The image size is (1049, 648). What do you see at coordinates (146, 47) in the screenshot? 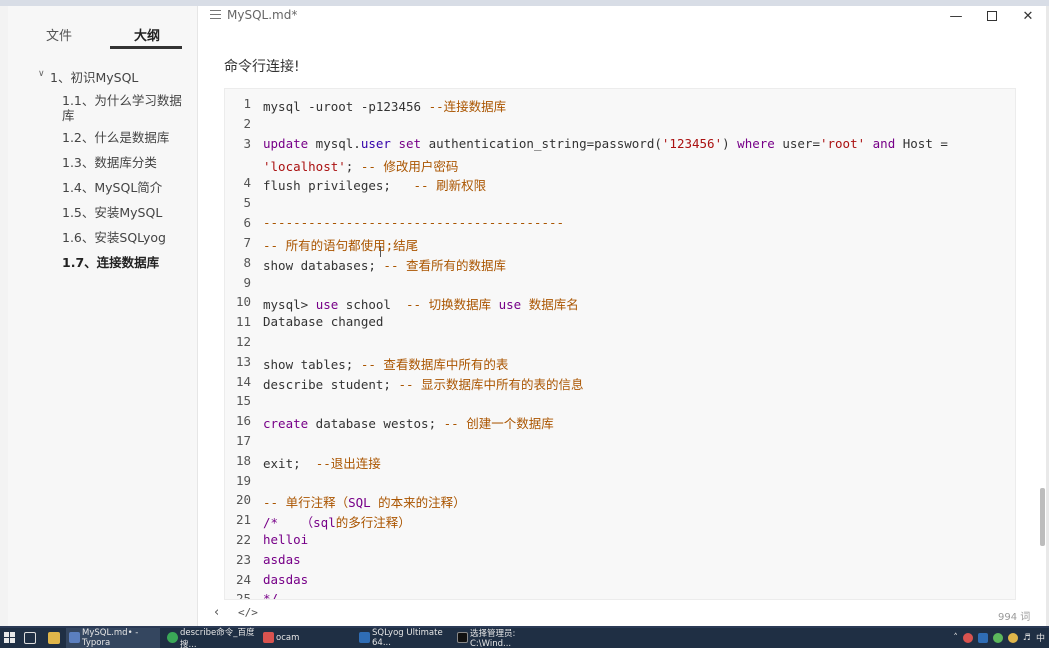
I see `active-tab-underline` at bounding box center [146, 47].